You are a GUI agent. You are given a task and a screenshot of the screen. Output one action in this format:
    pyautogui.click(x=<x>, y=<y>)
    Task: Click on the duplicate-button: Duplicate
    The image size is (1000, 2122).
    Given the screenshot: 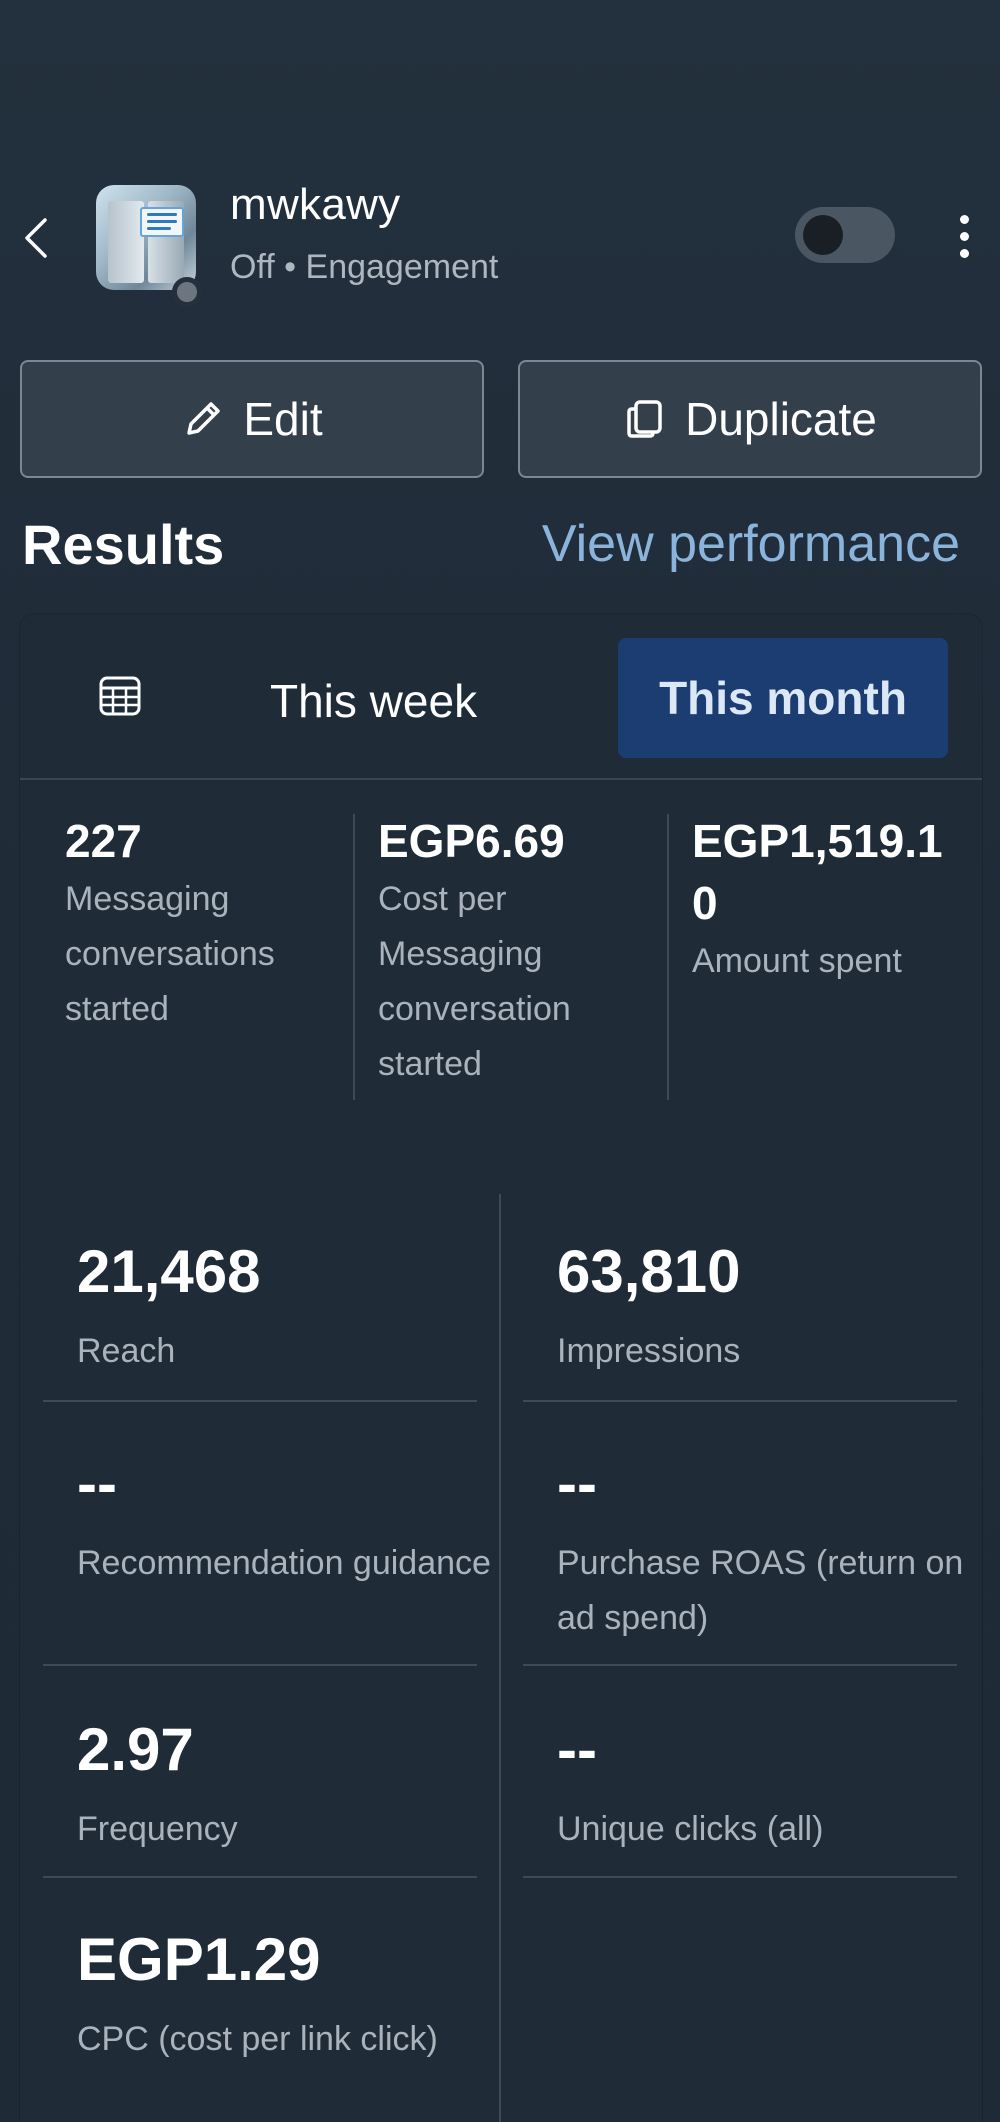 What is the action you would take?
    pyautogui.click(x=750, y=419)
    